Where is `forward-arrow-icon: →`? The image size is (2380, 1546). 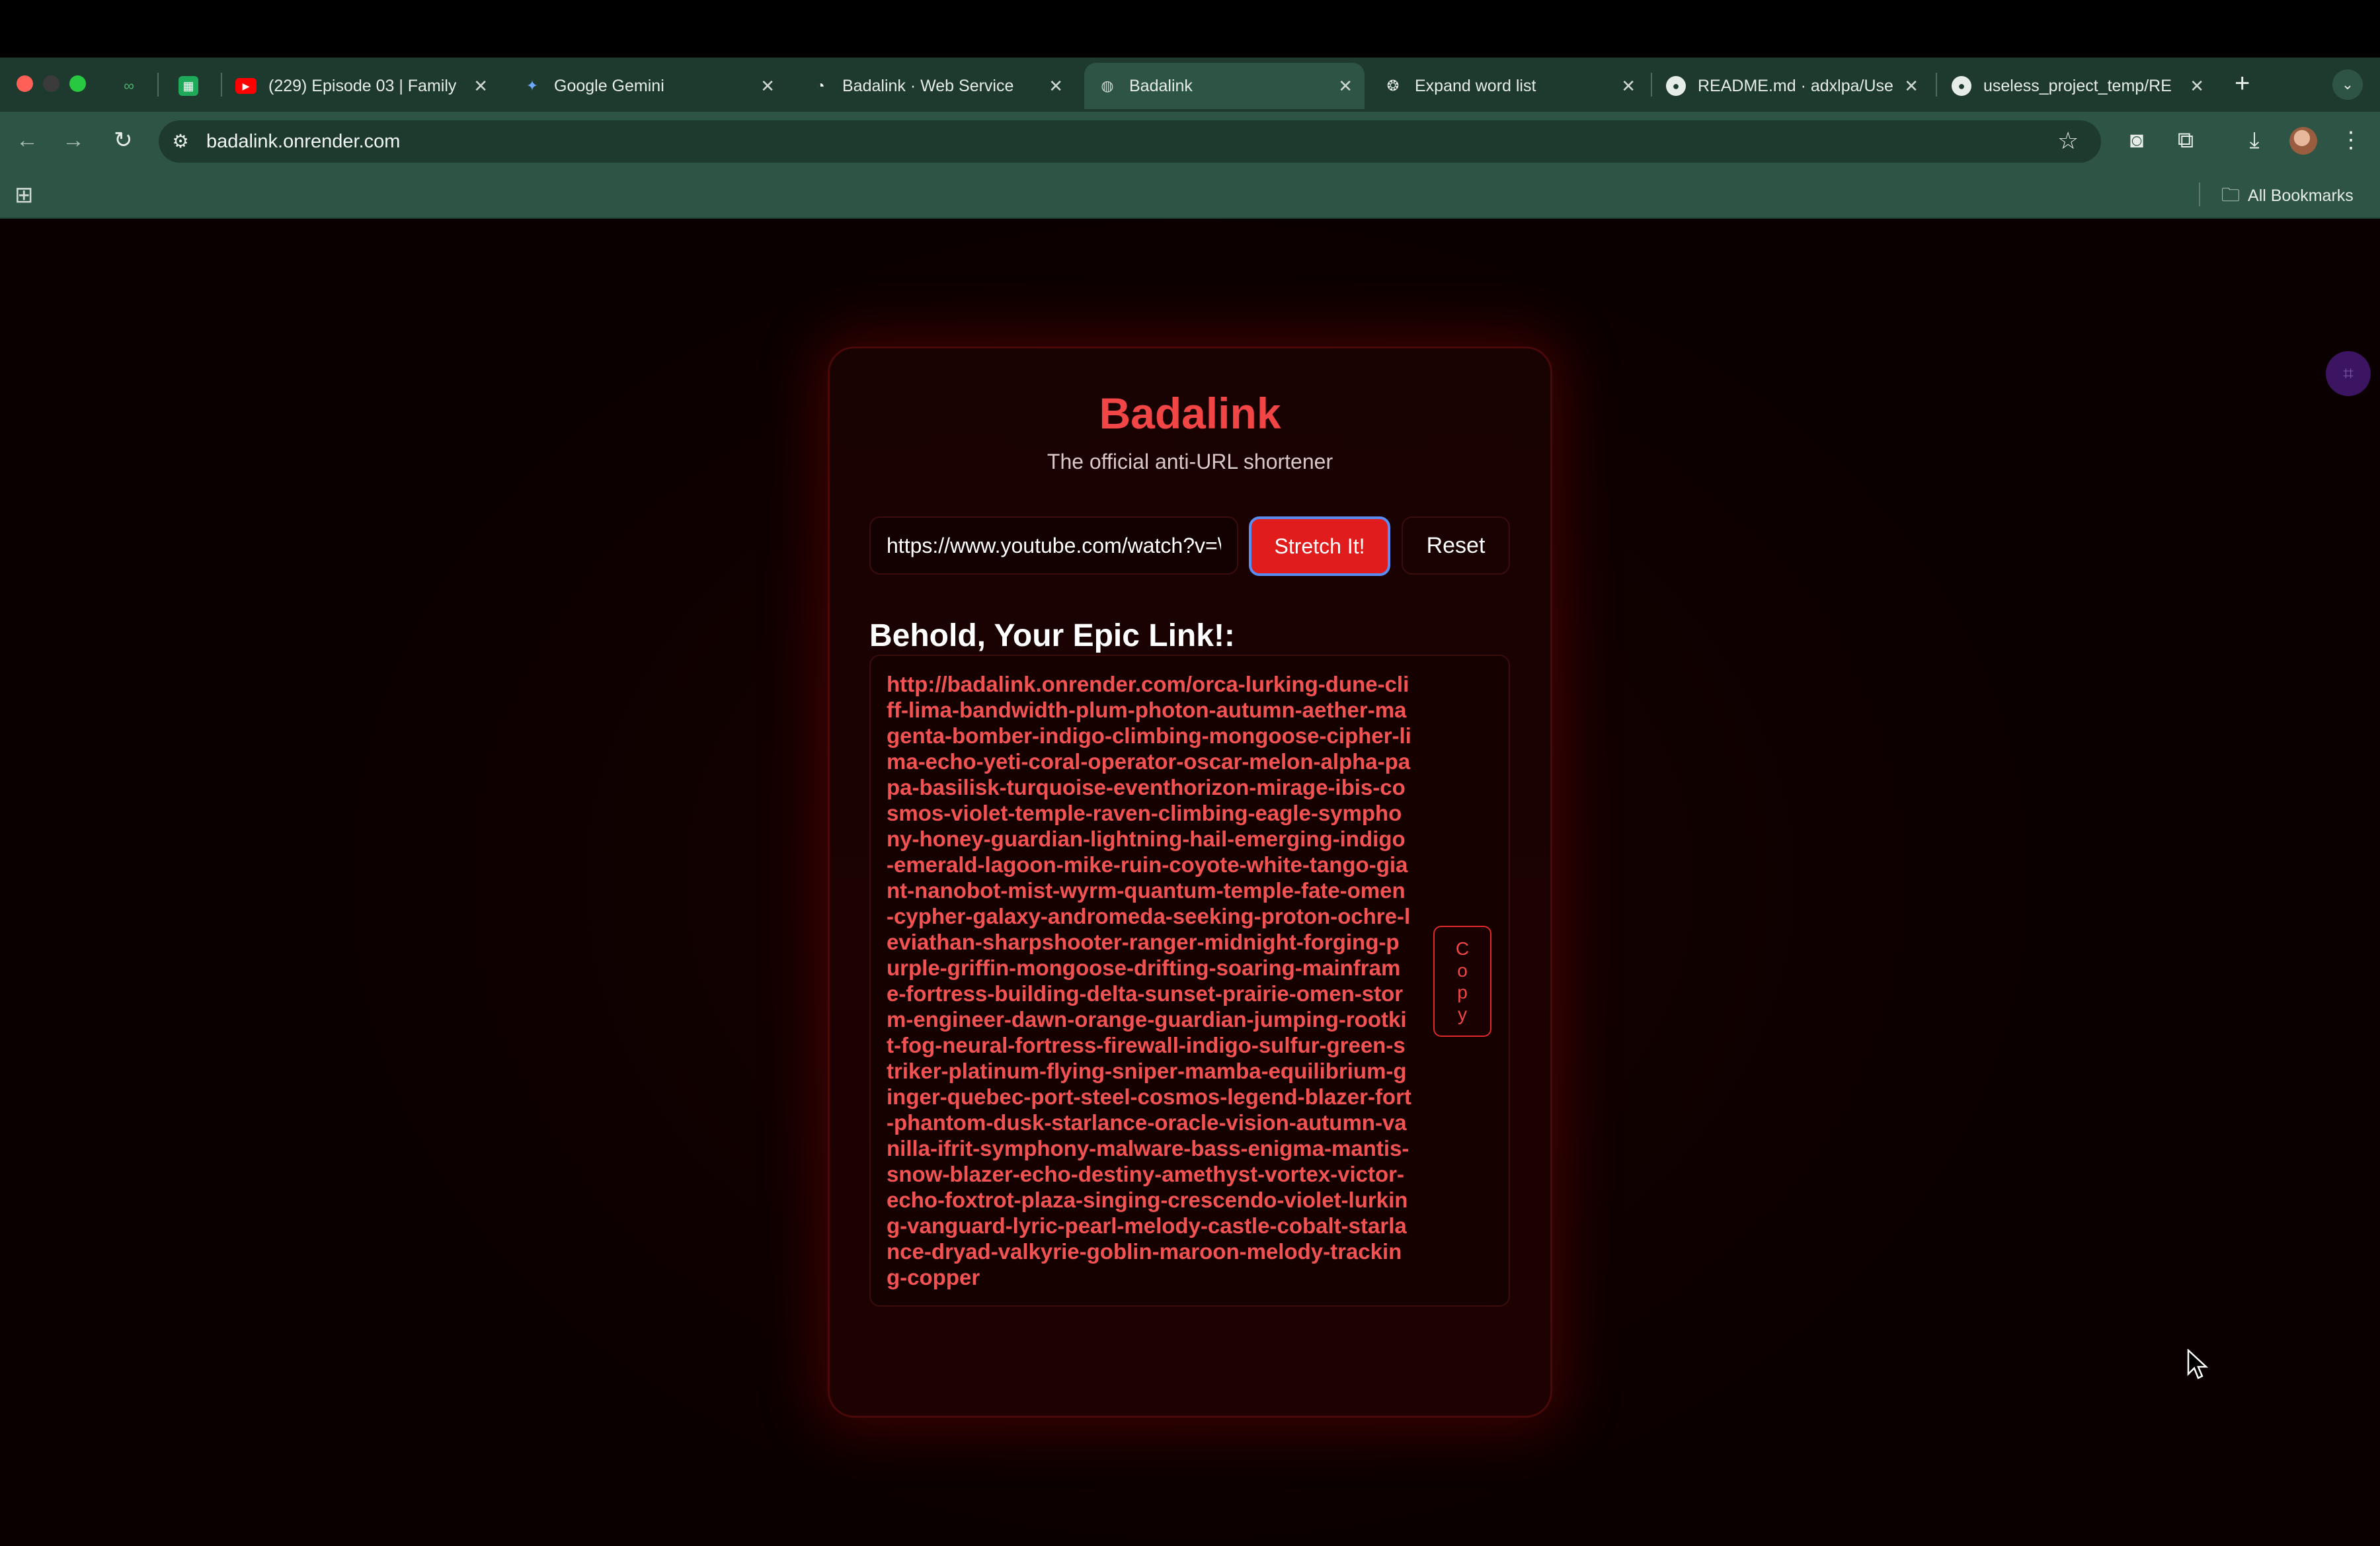
forward-arrow-icon: → is located at coordinates (73, 140).